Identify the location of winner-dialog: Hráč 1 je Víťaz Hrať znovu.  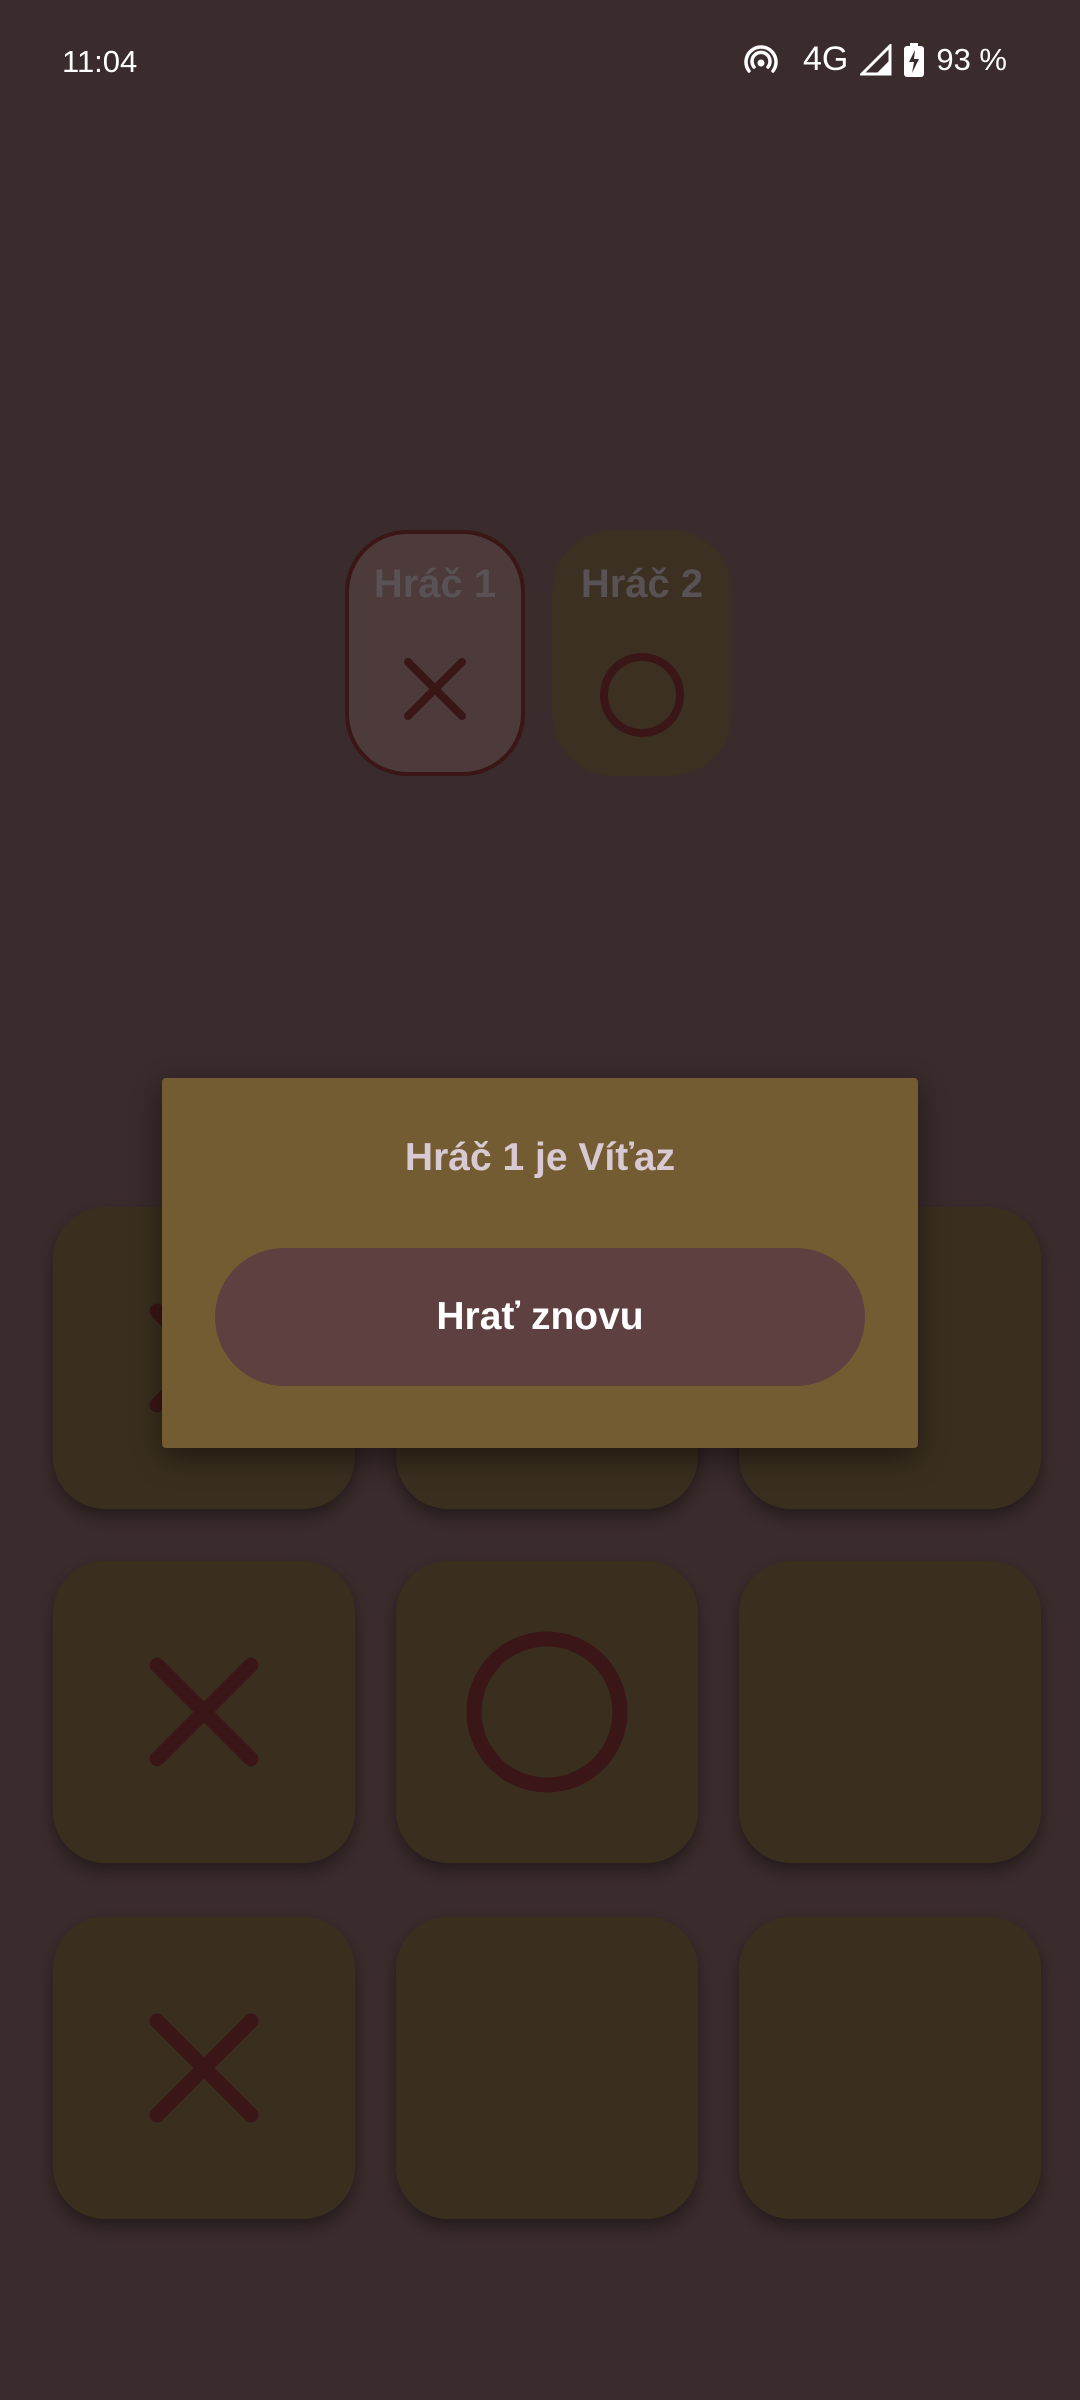
(540, 1263).